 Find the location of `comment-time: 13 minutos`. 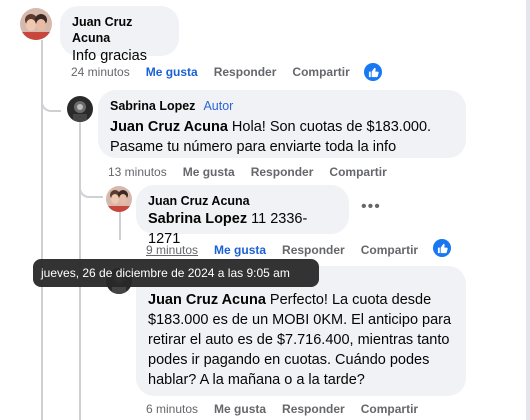

comment-time: 13 minutos is located at coordinates (137, 172).